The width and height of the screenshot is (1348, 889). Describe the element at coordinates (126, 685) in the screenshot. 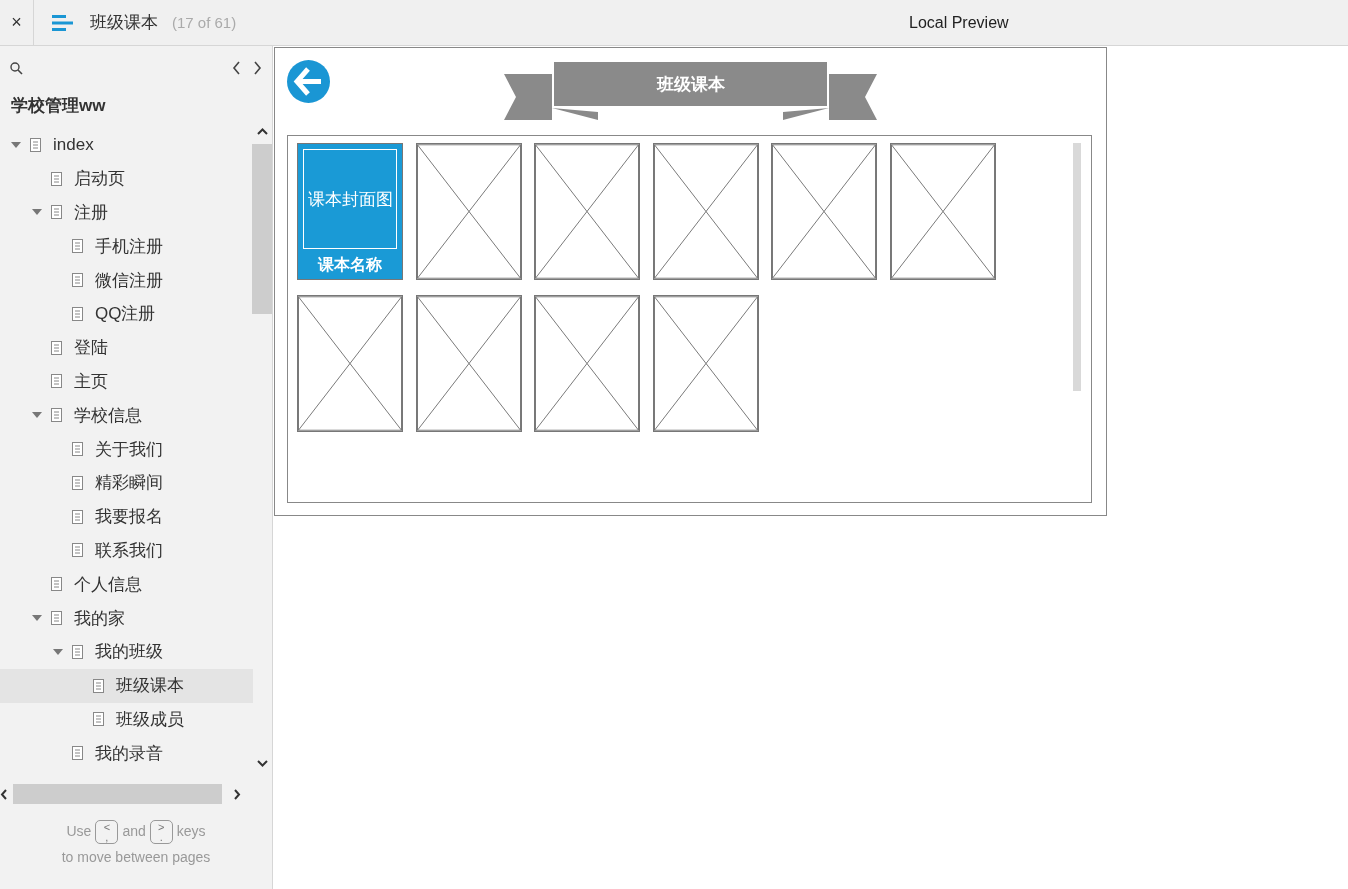

I see `tree-item: 班级课本` at that location.